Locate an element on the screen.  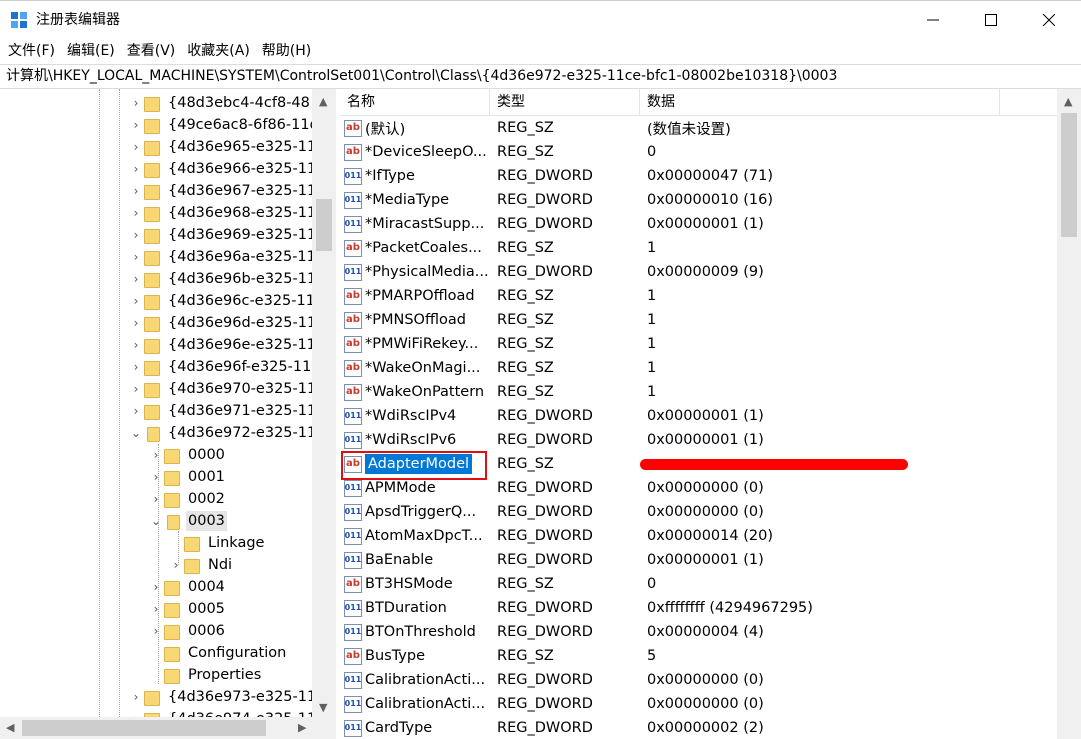
value-row: 011 BTOnThreshold REG_DWORD 0x00000004 (4) is located at coordinates (698, 632).